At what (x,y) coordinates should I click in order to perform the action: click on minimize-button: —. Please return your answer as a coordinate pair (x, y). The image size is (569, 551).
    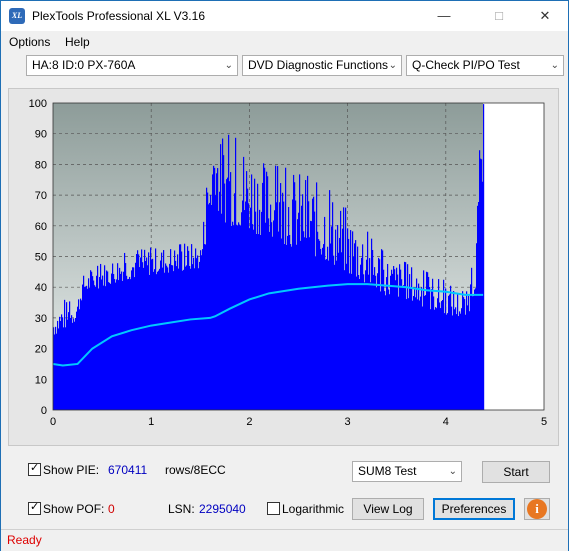
    Looking at the image, I should click on (444, 16).